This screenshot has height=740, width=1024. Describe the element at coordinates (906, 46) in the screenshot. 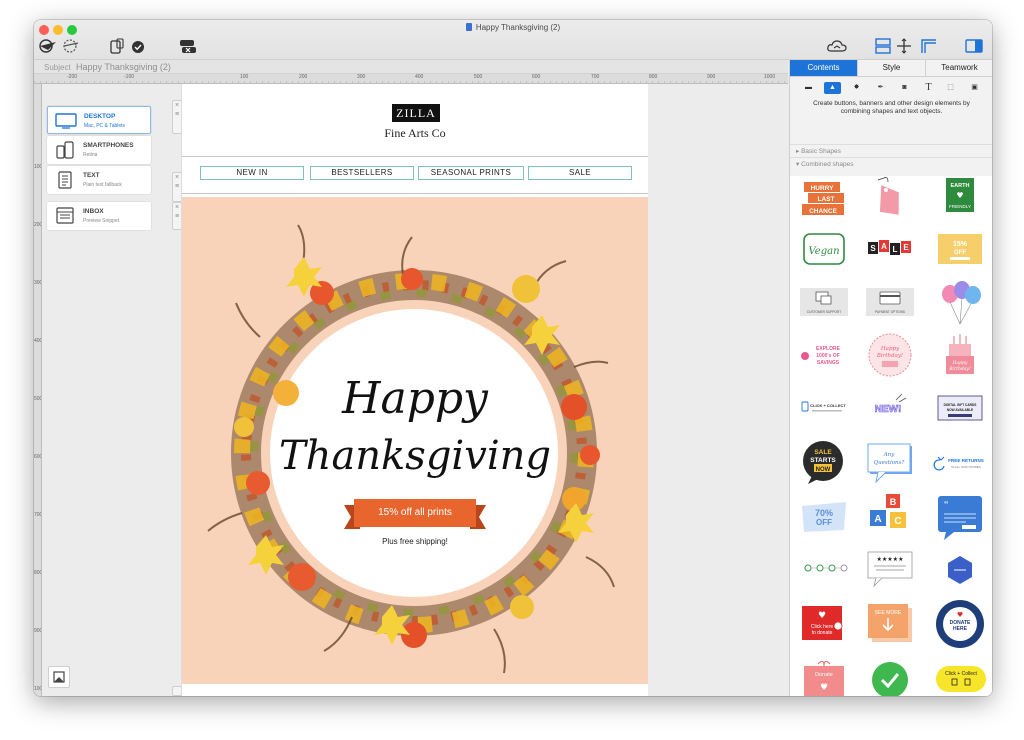

I see `layout-tools-icon` at that location.